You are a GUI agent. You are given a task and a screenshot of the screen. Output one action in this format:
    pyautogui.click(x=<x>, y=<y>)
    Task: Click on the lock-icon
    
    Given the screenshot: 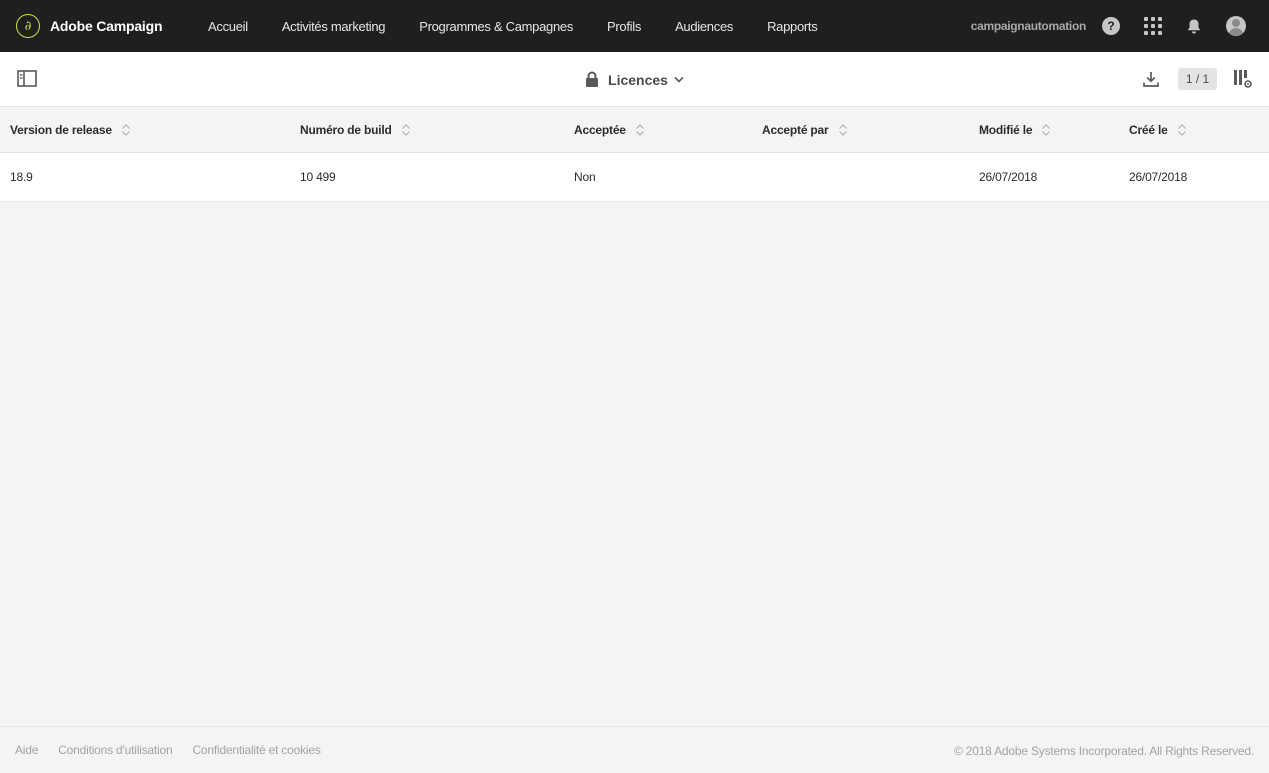 What is the action you would take?
    pyautogui.click(x=592, y=79)
    